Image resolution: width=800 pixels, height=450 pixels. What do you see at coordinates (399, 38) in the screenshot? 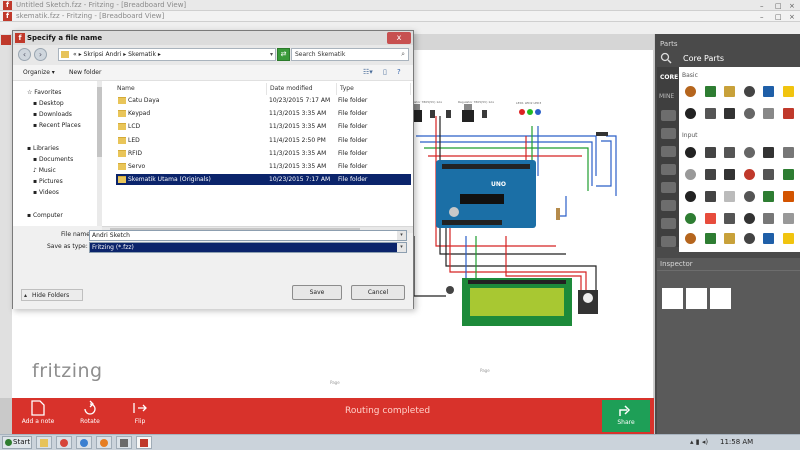
I see `dialog-close-button: x` at bounding box center [399, 38].